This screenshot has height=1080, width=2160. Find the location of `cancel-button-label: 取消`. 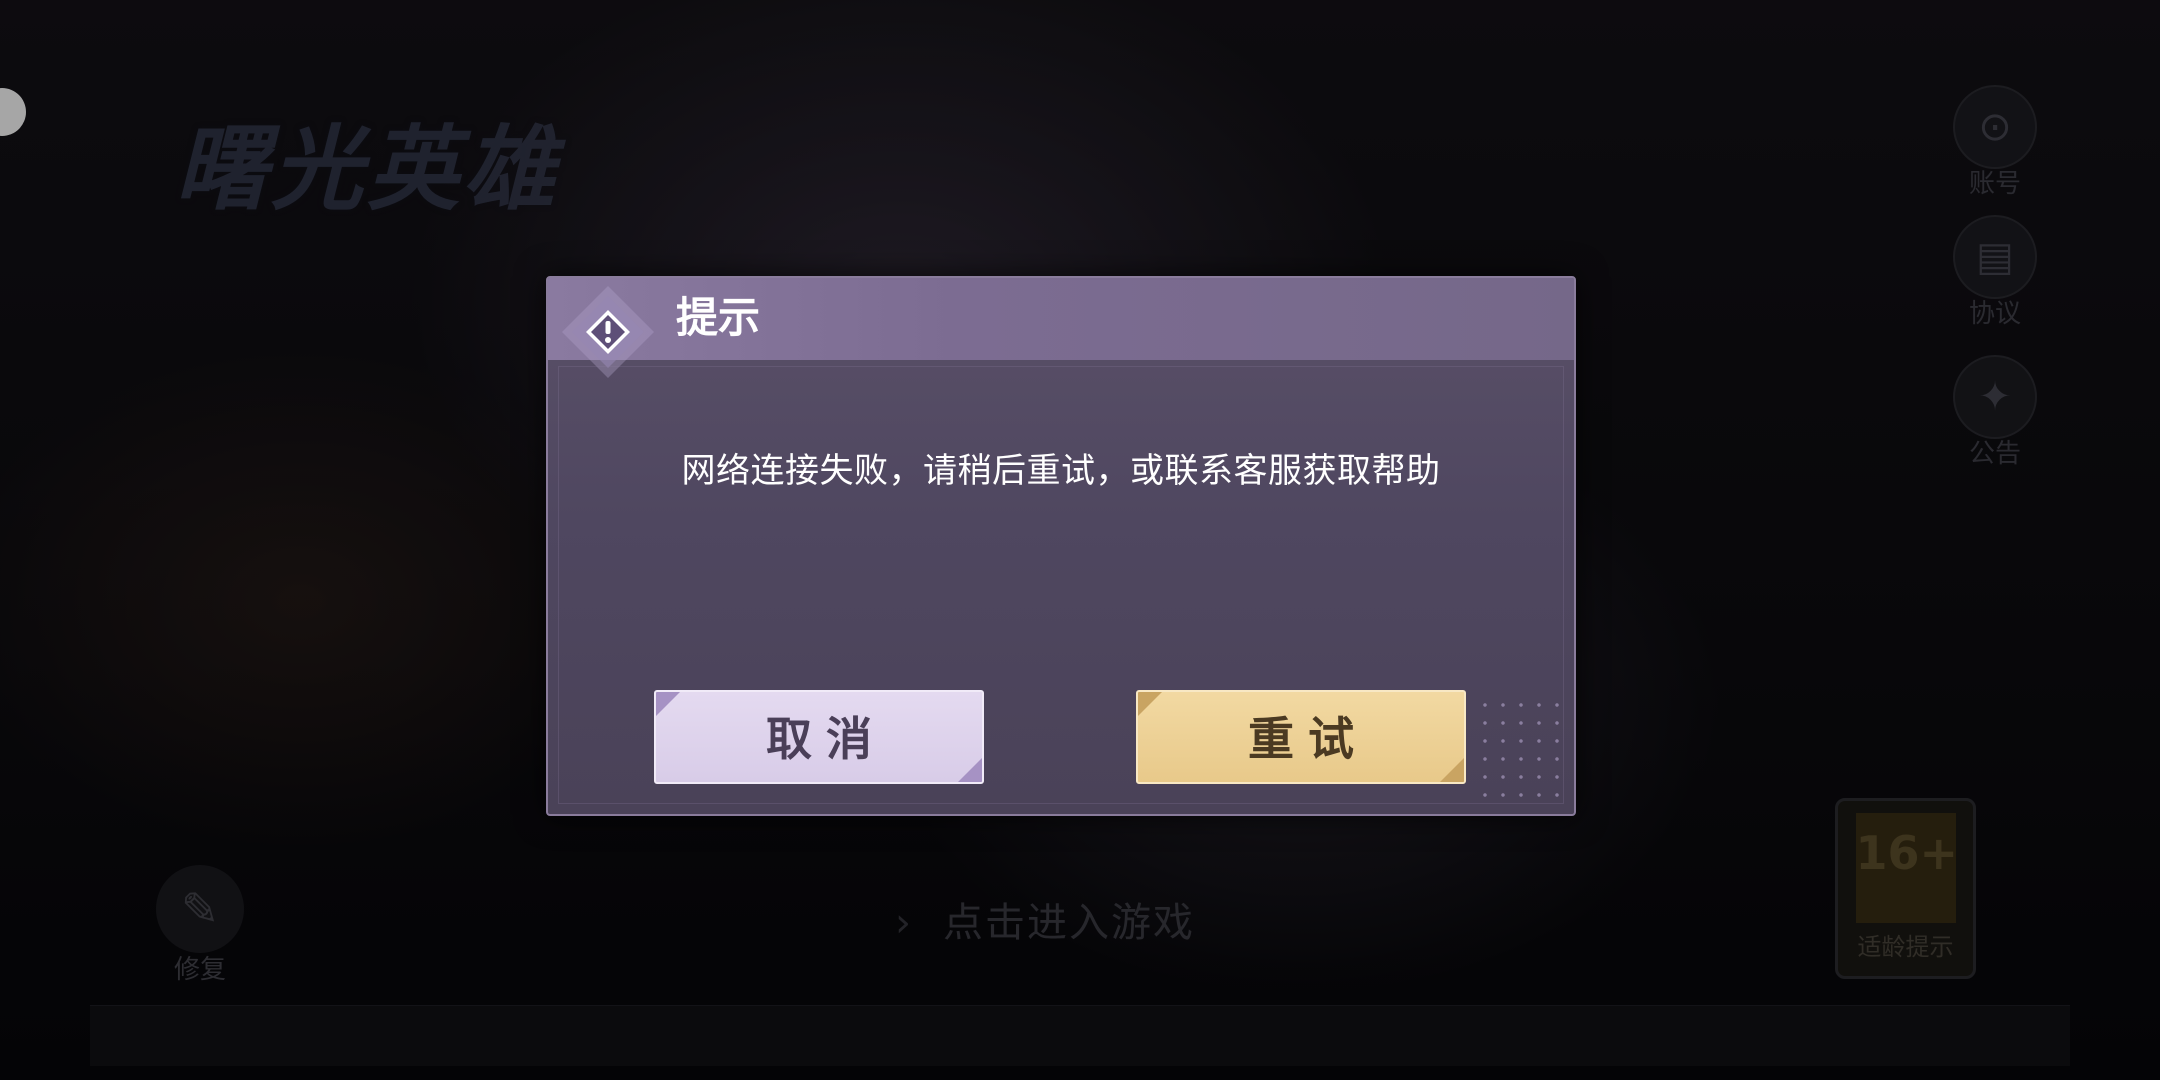

cancel-button-label: 取消 is located at coordinates (826, 739).